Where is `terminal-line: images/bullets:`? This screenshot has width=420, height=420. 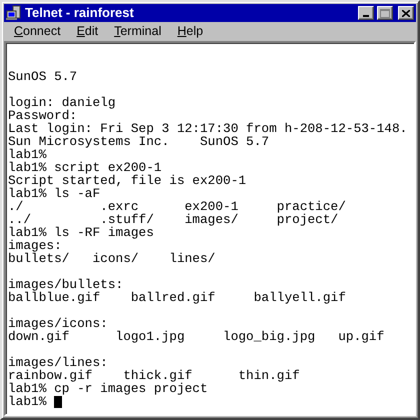
terminal-line: images/bullets: is located at coordinates (66, 284).